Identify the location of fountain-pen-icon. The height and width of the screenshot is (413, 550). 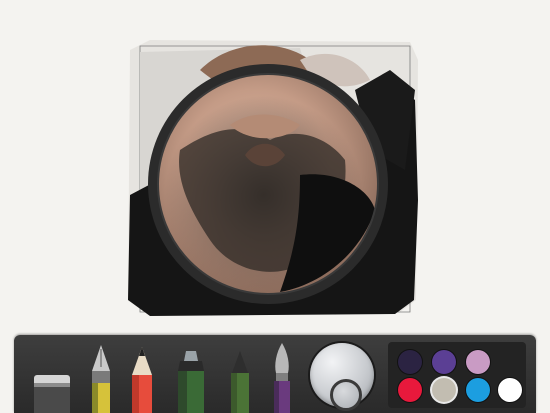
(101, 379).